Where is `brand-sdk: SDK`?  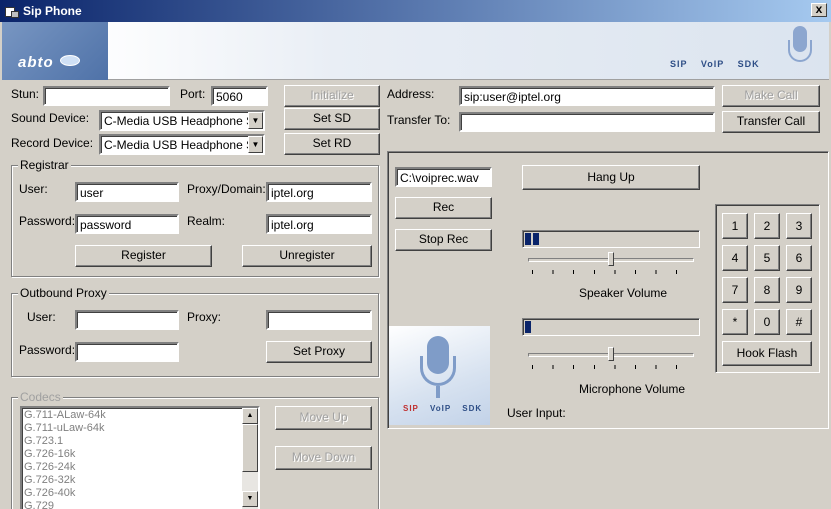 brand-sdk: SDK is located at coordinates (472, 408).